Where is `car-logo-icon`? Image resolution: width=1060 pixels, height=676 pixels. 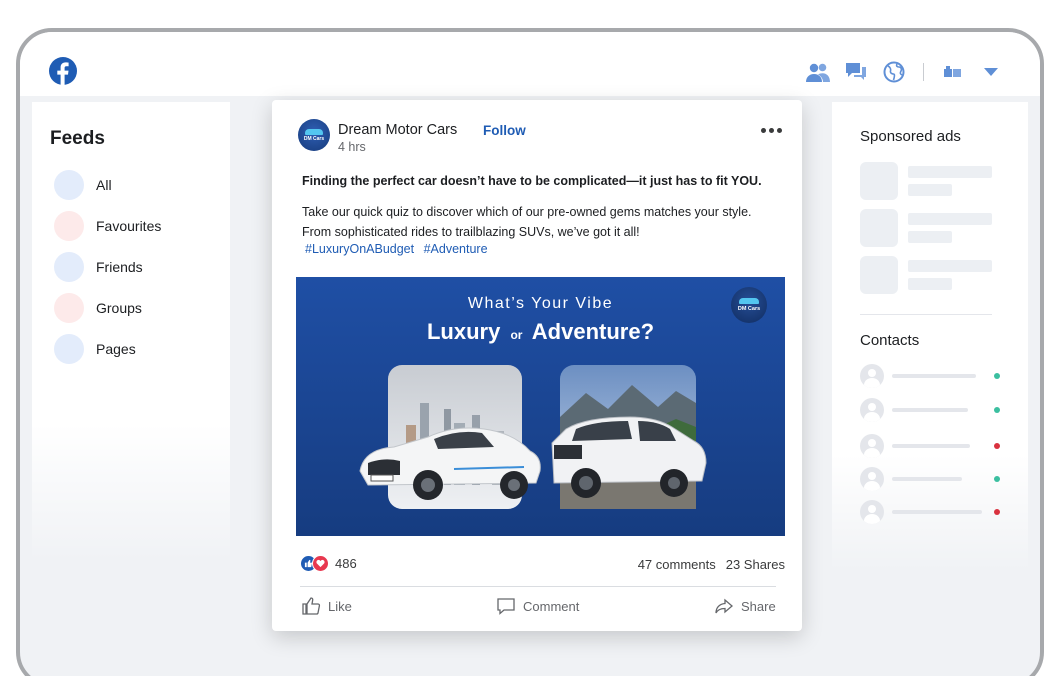 car-logo-icon is located at coordinates (314, 131).